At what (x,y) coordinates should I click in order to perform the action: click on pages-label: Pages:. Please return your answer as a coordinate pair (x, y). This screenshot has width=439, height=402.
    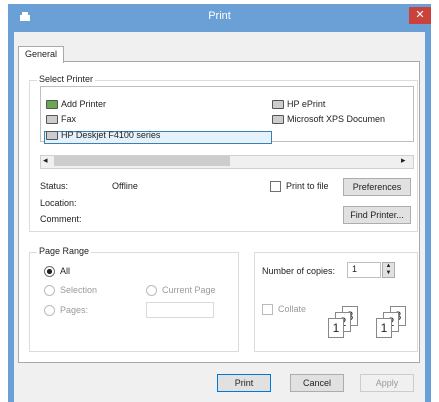
    Looking at the image, I should click on (74, 310).